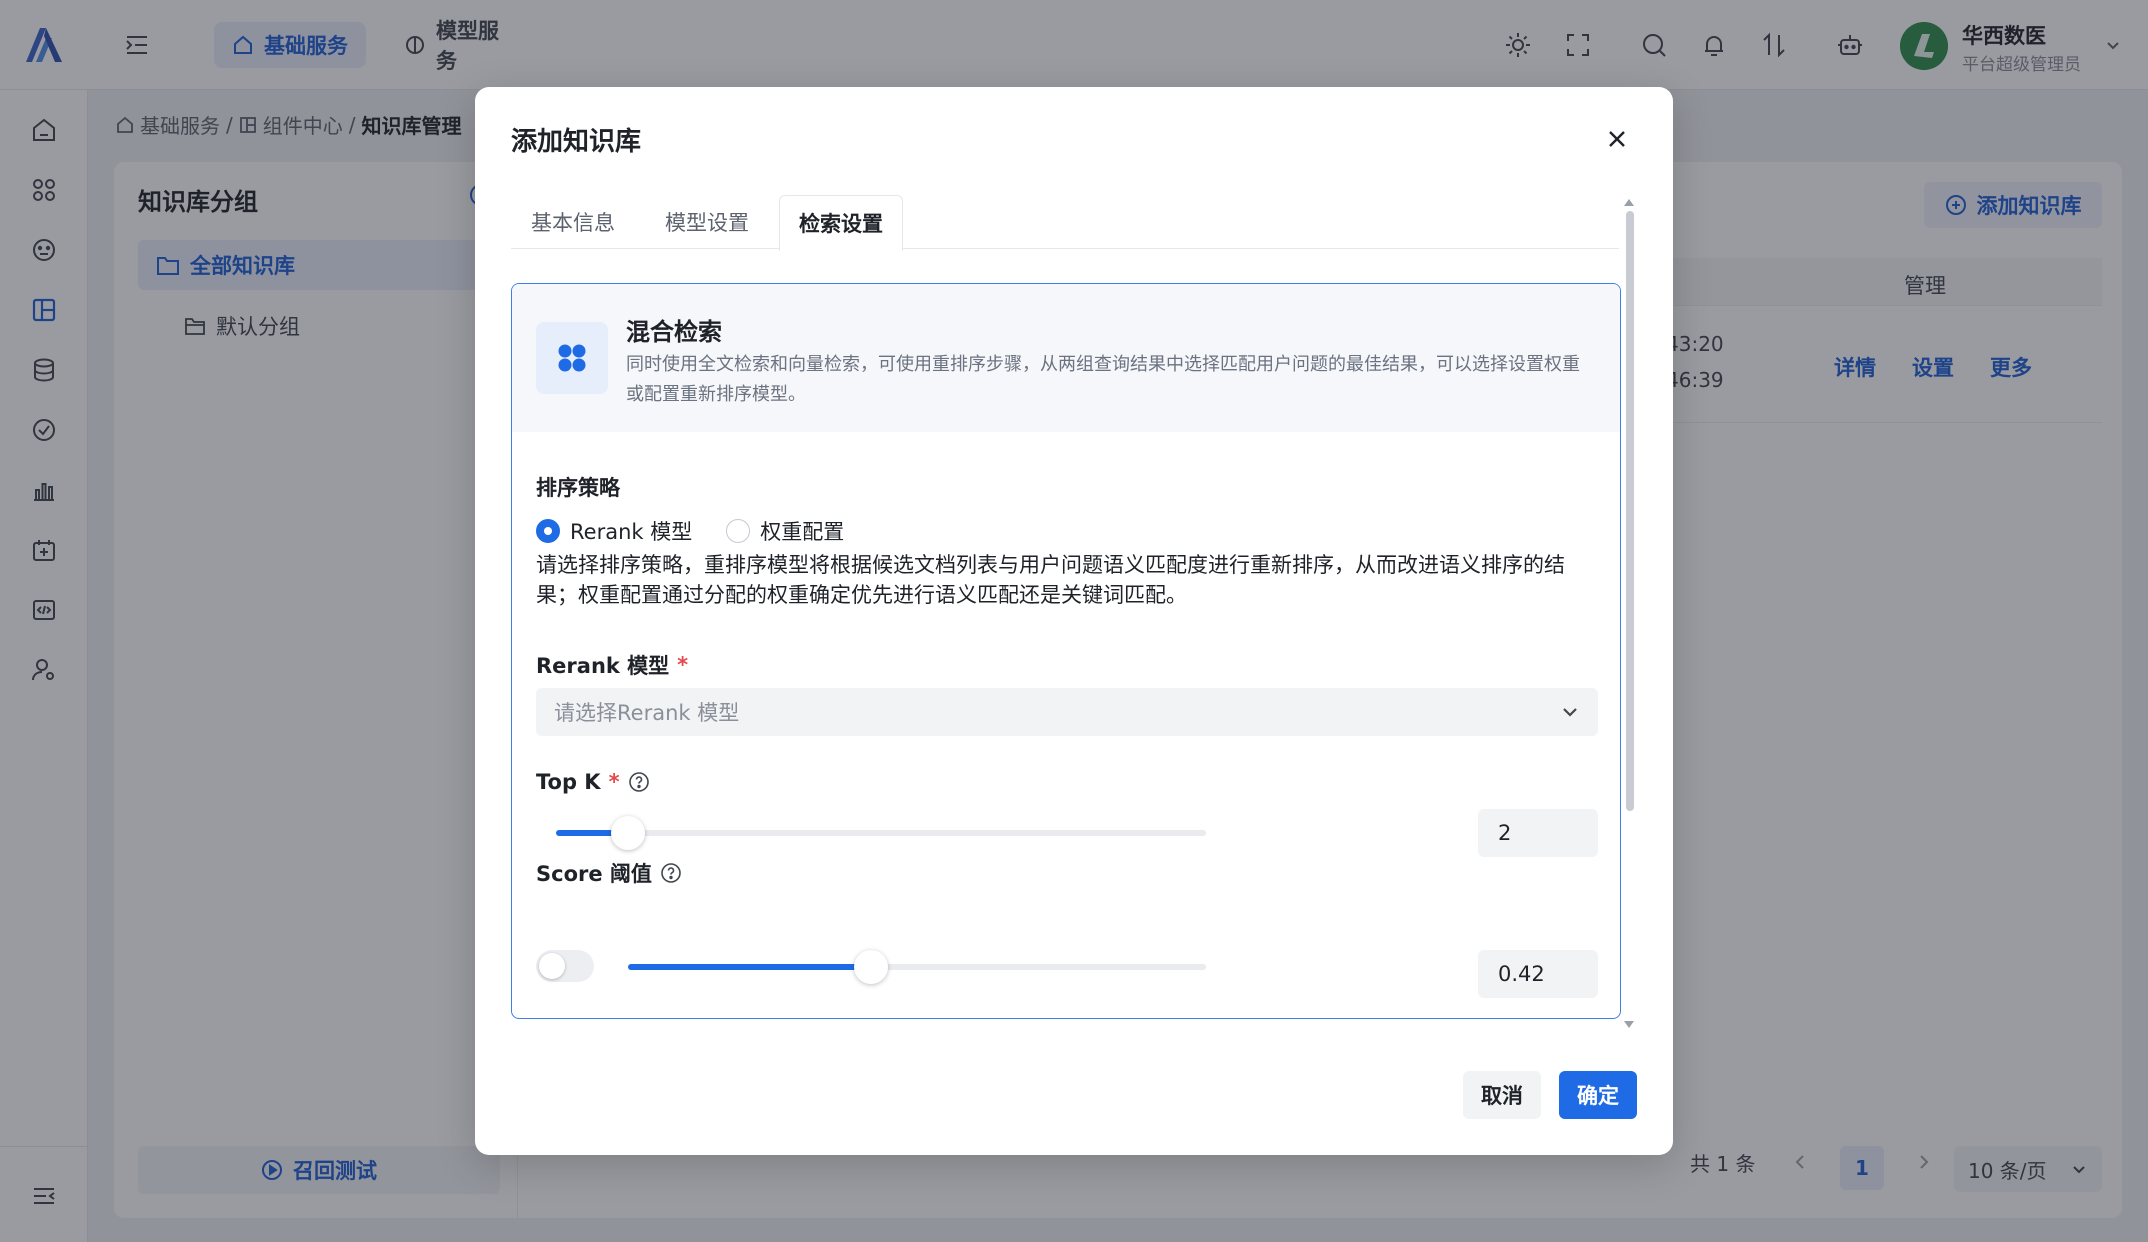 Image resolution: width=2148 pixels, height=1242 pixels. Describe the element at coordinates (674, 332) in the screenshot. I see `hybrid-search-title: 混合检索` at that location.